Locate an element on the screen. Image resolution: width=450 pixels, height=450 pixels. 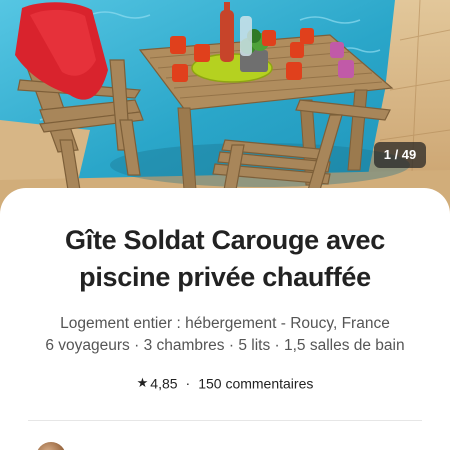
divider is located at coordinates (225, 420).